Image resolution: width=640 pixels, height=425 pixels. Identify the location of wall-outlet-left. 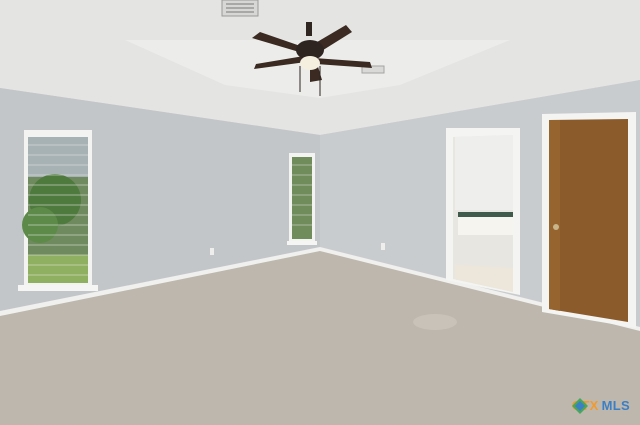
(212, 251).